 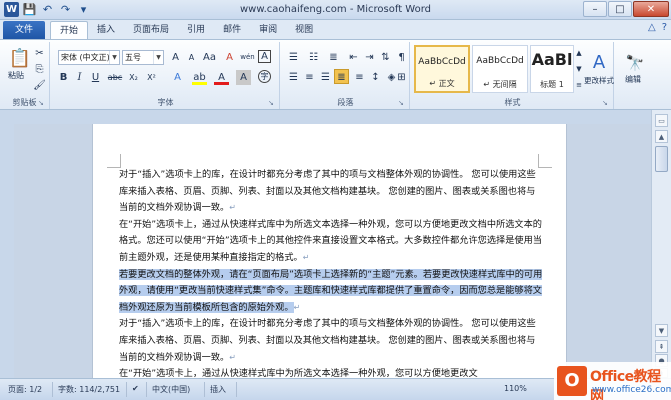 What do you see at coordinates (661, 346) in the screenshot?
I see `prev-page-icon: ⇞` at bounding box center [661, 346].